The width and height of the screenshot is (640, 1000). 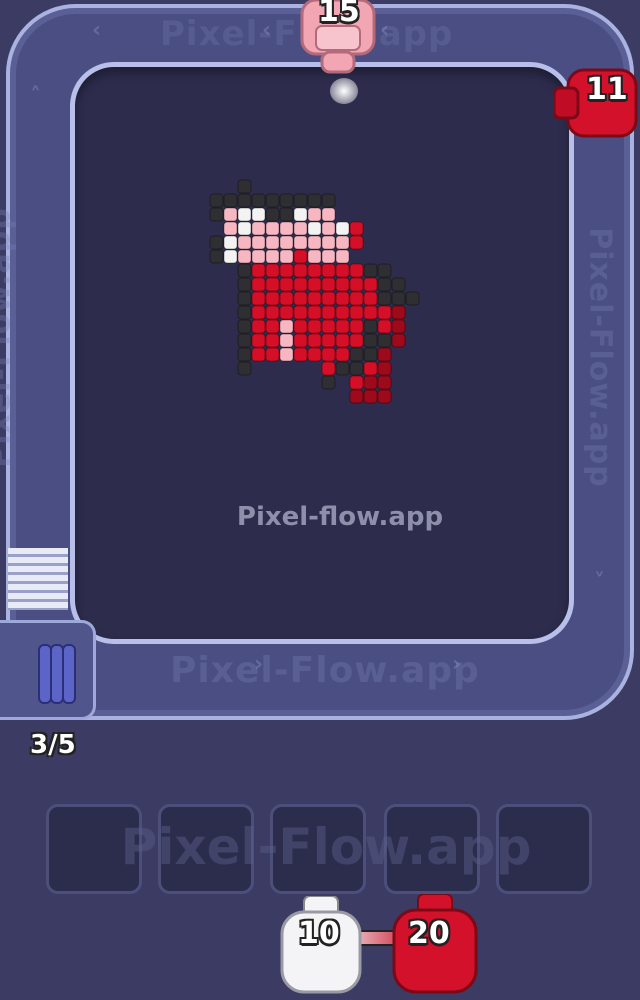 I want to click on queue-shooter-white: 10, so click(x=321, y=948).